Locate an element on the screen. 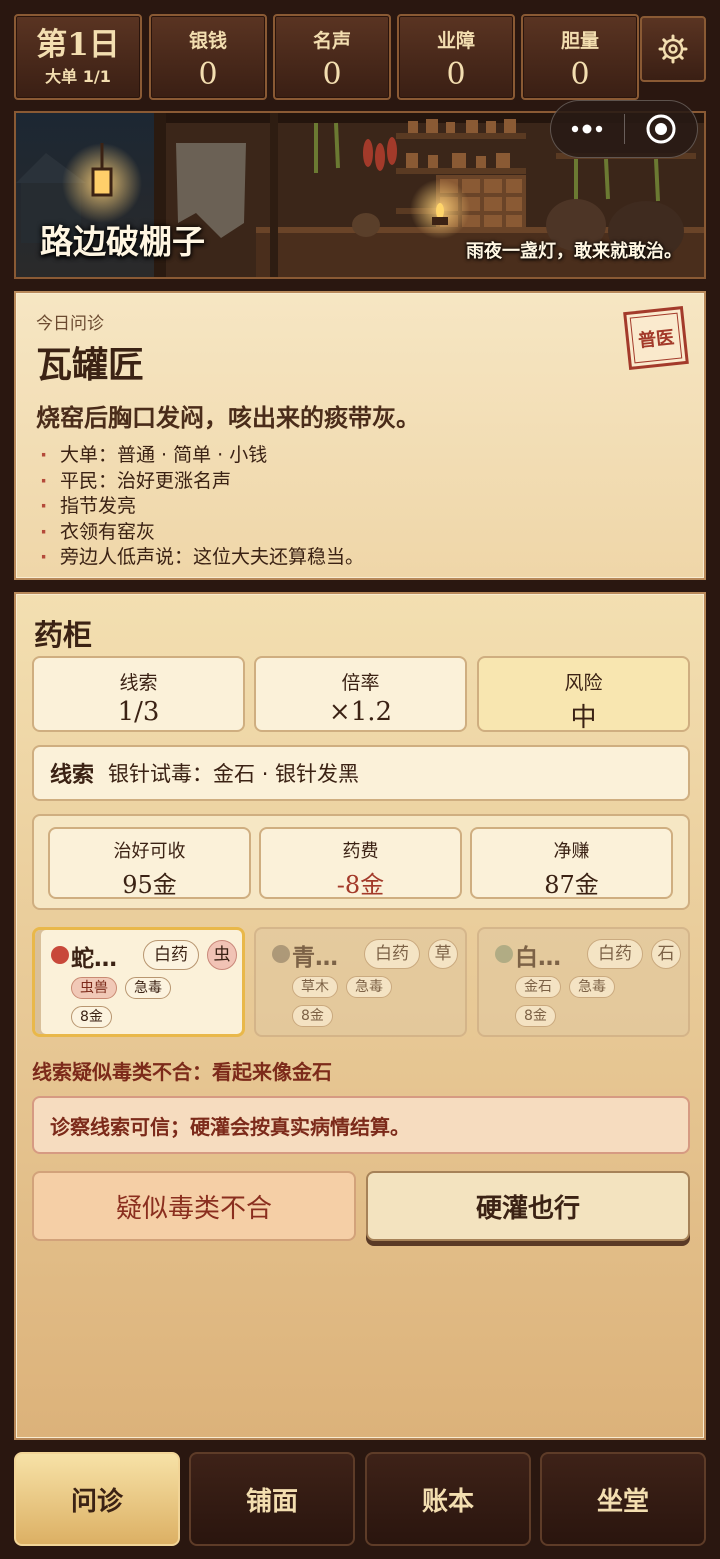 The image size is (720, 1559). earnings-panel: 治好可收 95金 药费 -8金 净赚 87金 is located at coordinates (361, 862).